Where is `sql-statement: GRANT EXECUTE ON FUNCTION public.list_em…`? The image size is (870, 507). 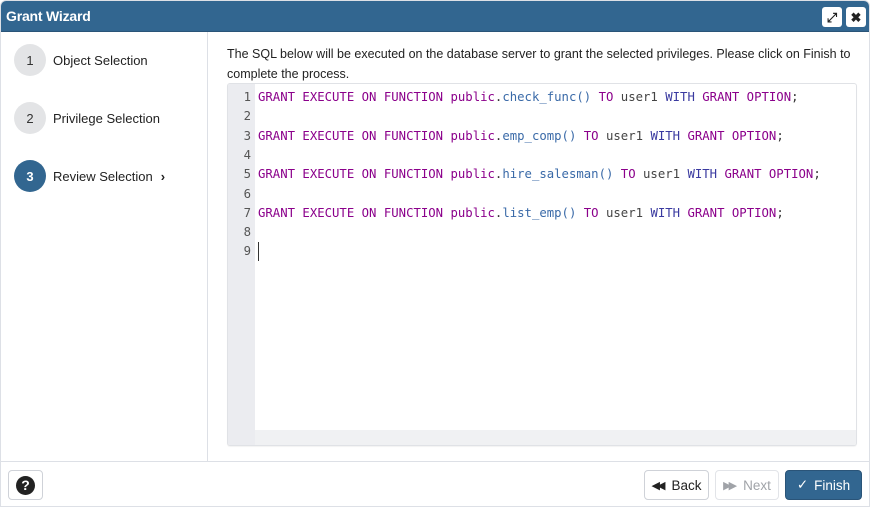 sql-statement: GRANT EXECUTE ON FUNCTION public.list_em… is located at coordinates (521, 213).